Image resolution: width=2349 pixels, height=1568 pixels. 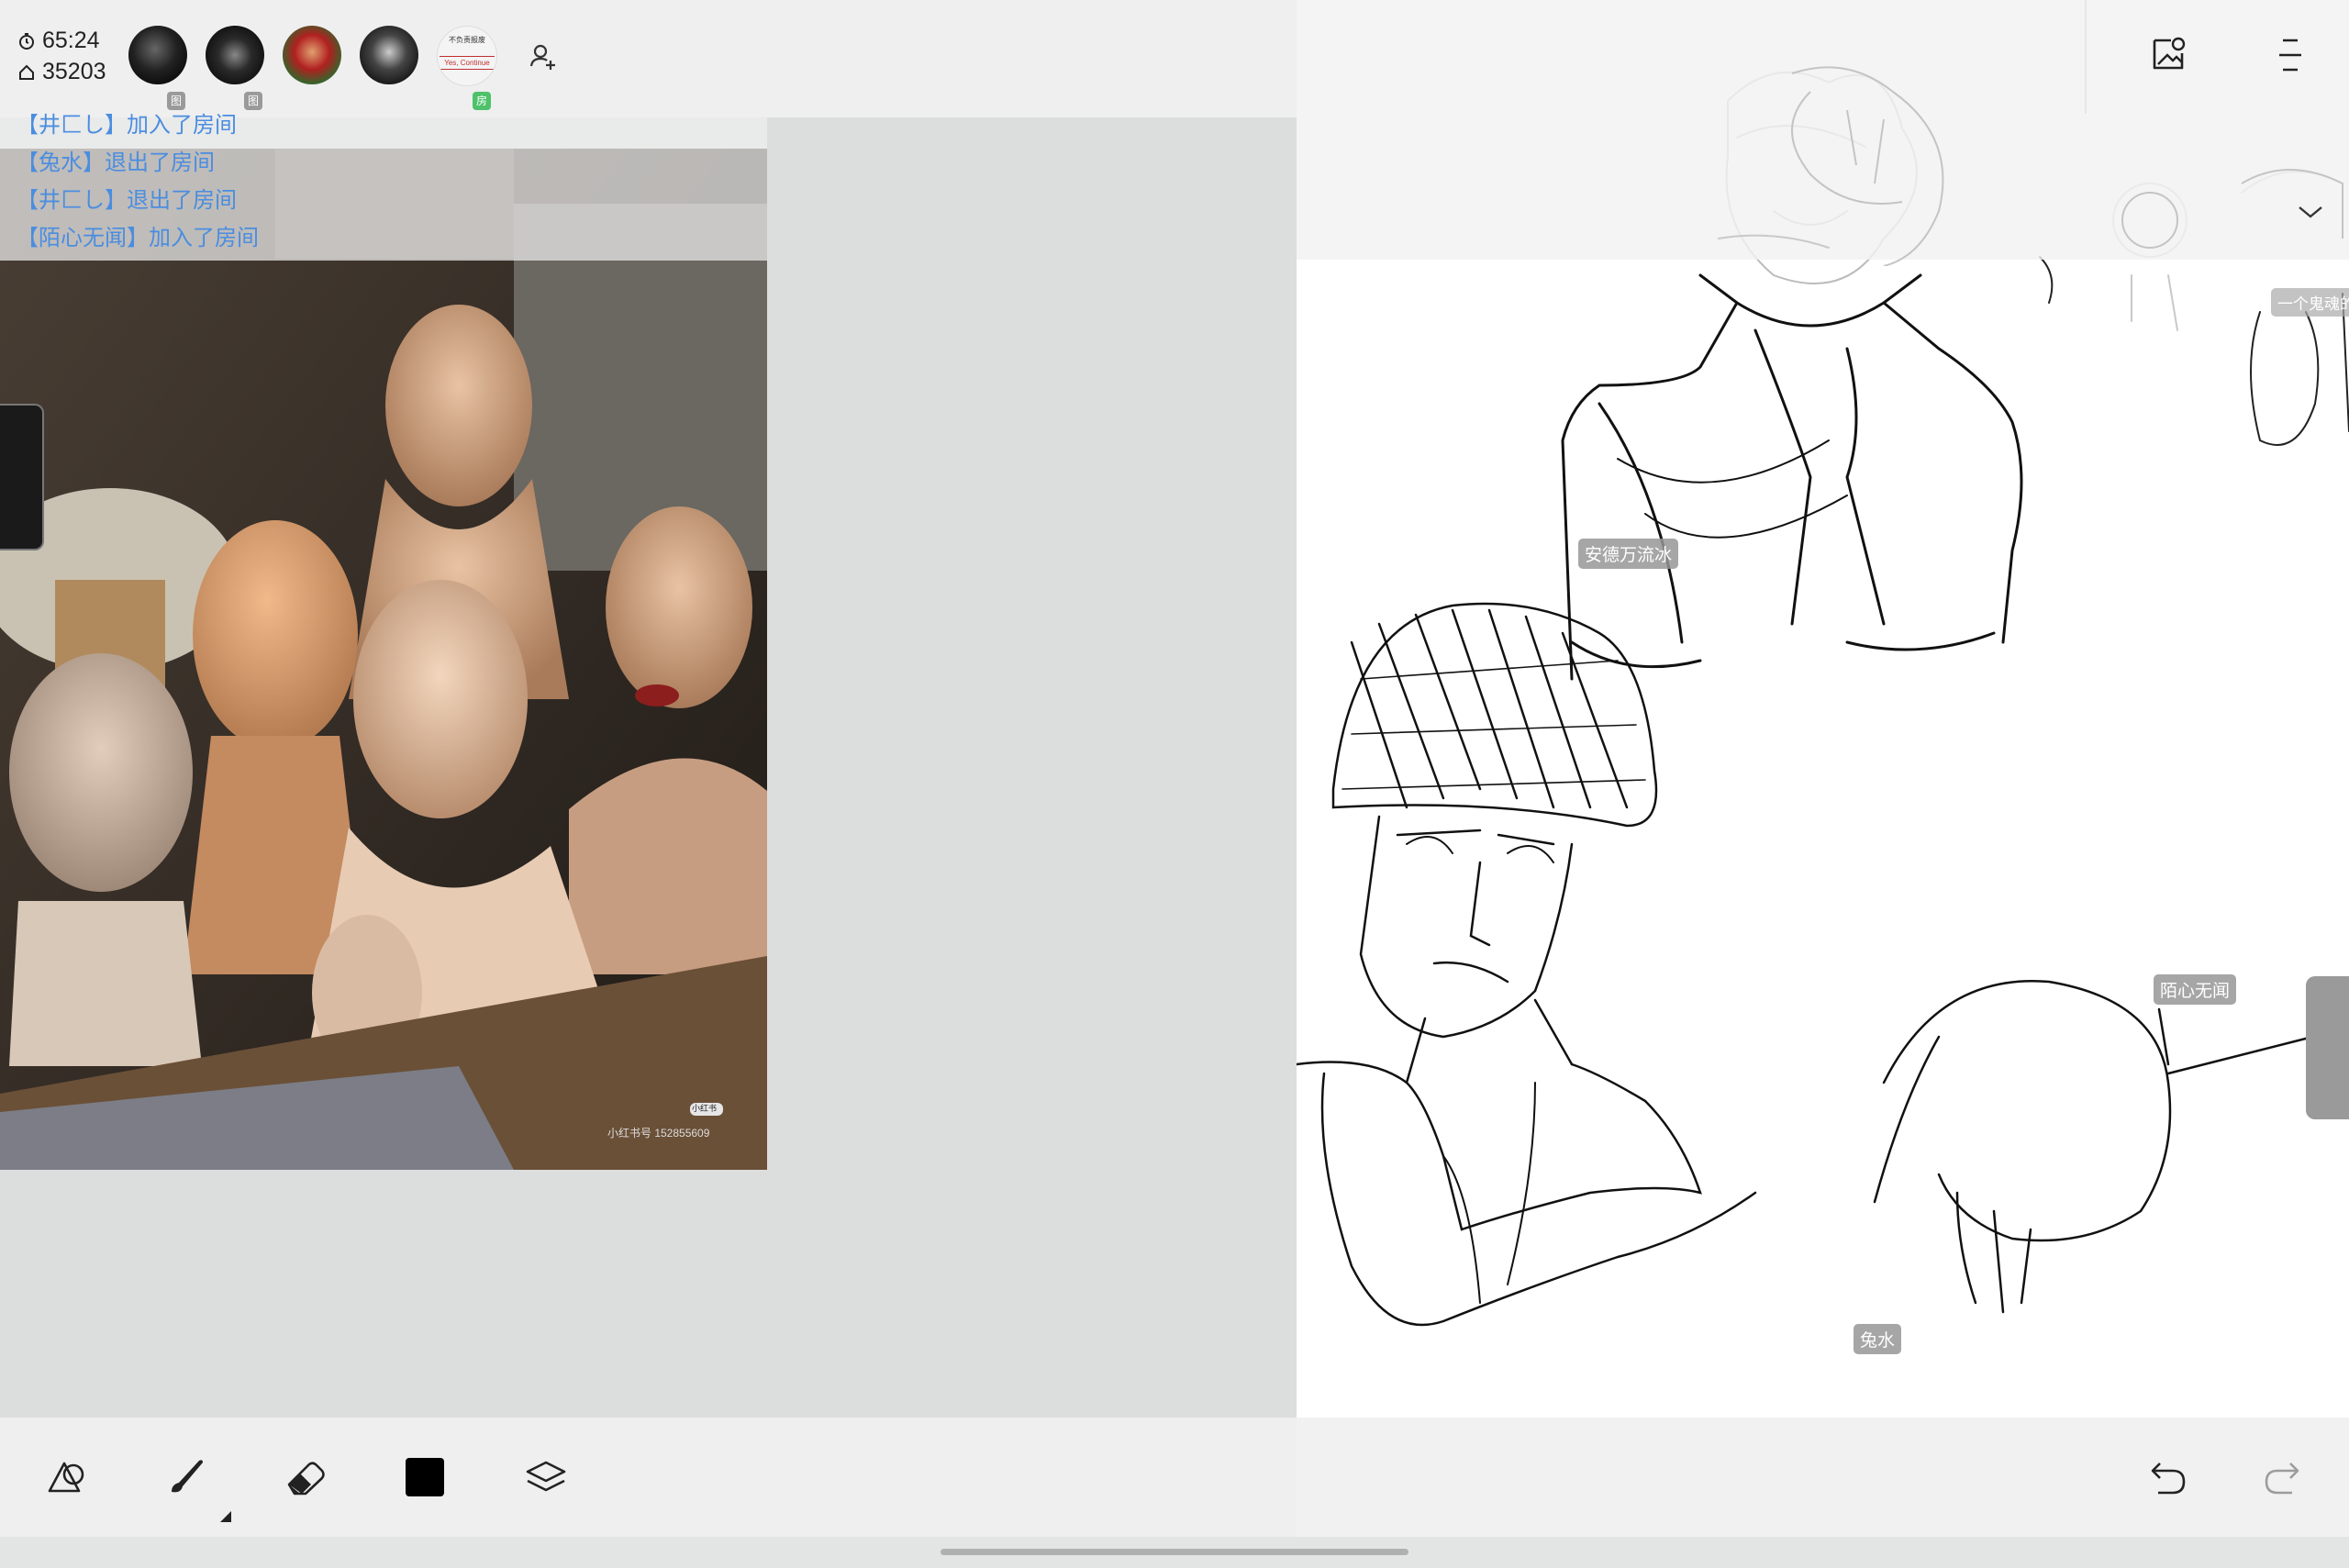 I want to click on clock-icon, so click(x=26, y=41).